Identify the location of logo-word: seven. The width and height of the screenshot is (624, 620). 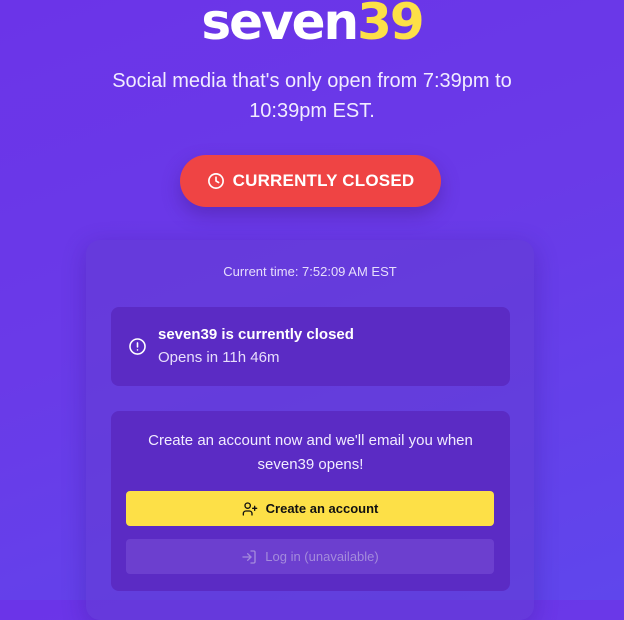
(280, 25).